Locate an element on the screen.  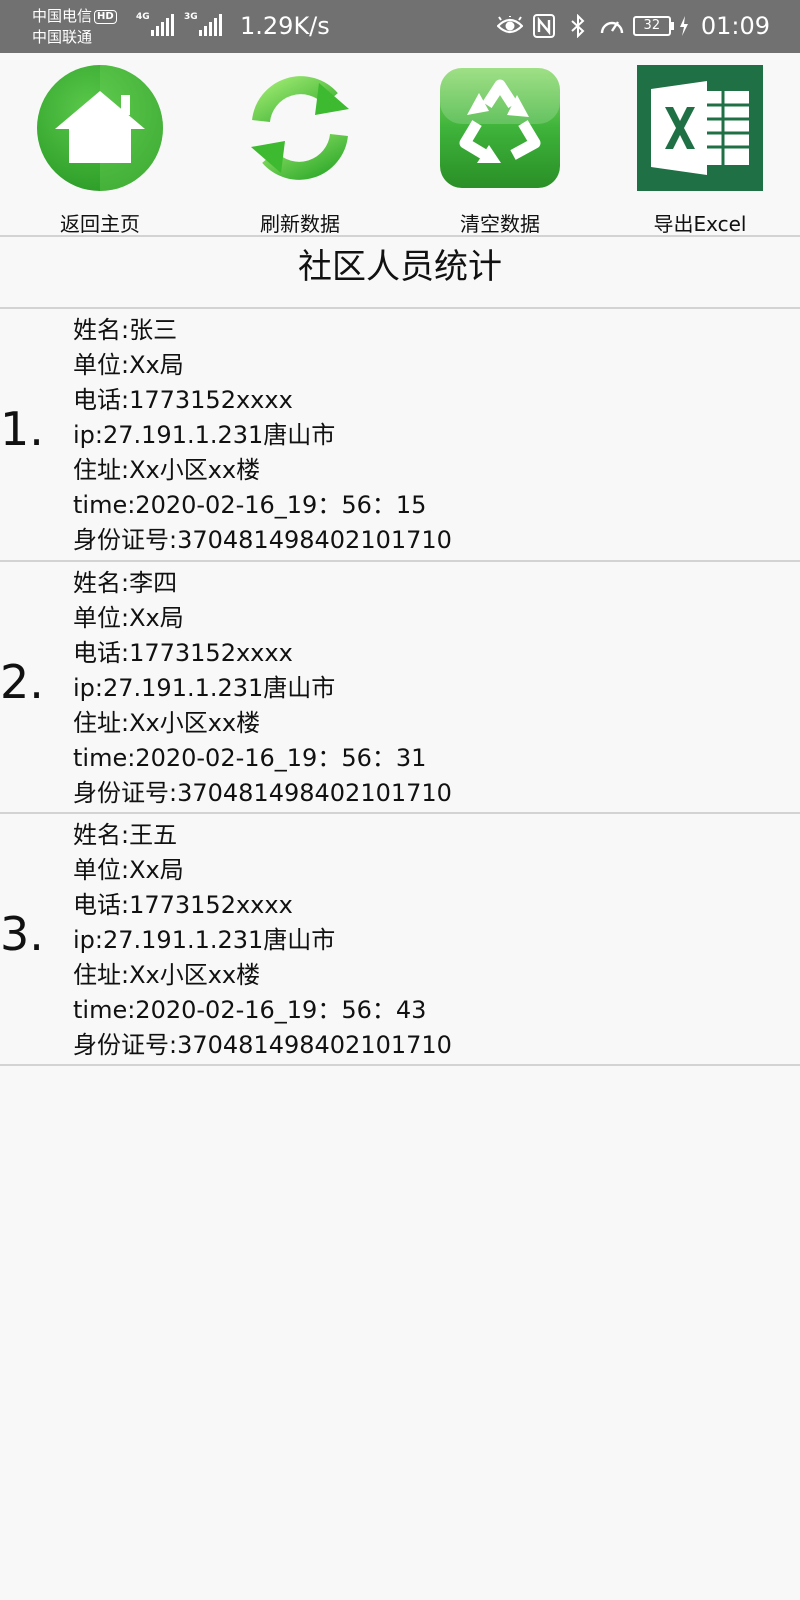
hd-badge: HD is located at coordinates (105, 17).